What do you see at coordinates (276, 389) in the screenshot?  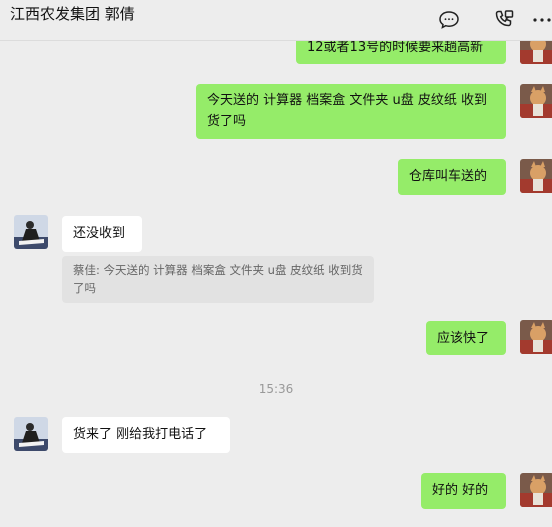 I see `timestamp: 15:36` at bounding box center [276, 389].